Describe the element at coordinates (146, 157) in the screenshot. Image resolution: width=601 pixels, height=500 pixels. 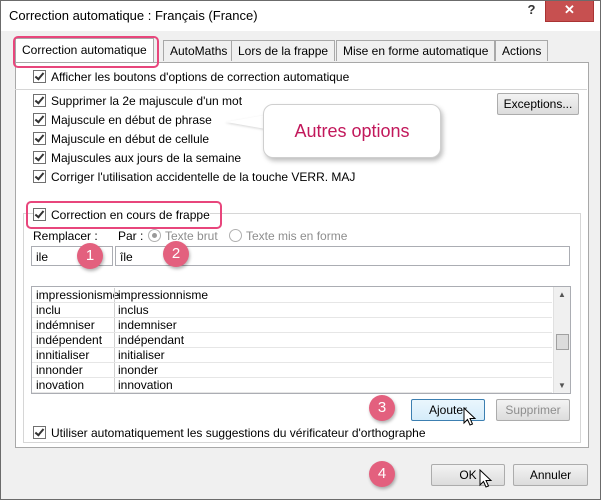
I see `checkbox-label: Majuscules aux jours de la semaine` at that location.